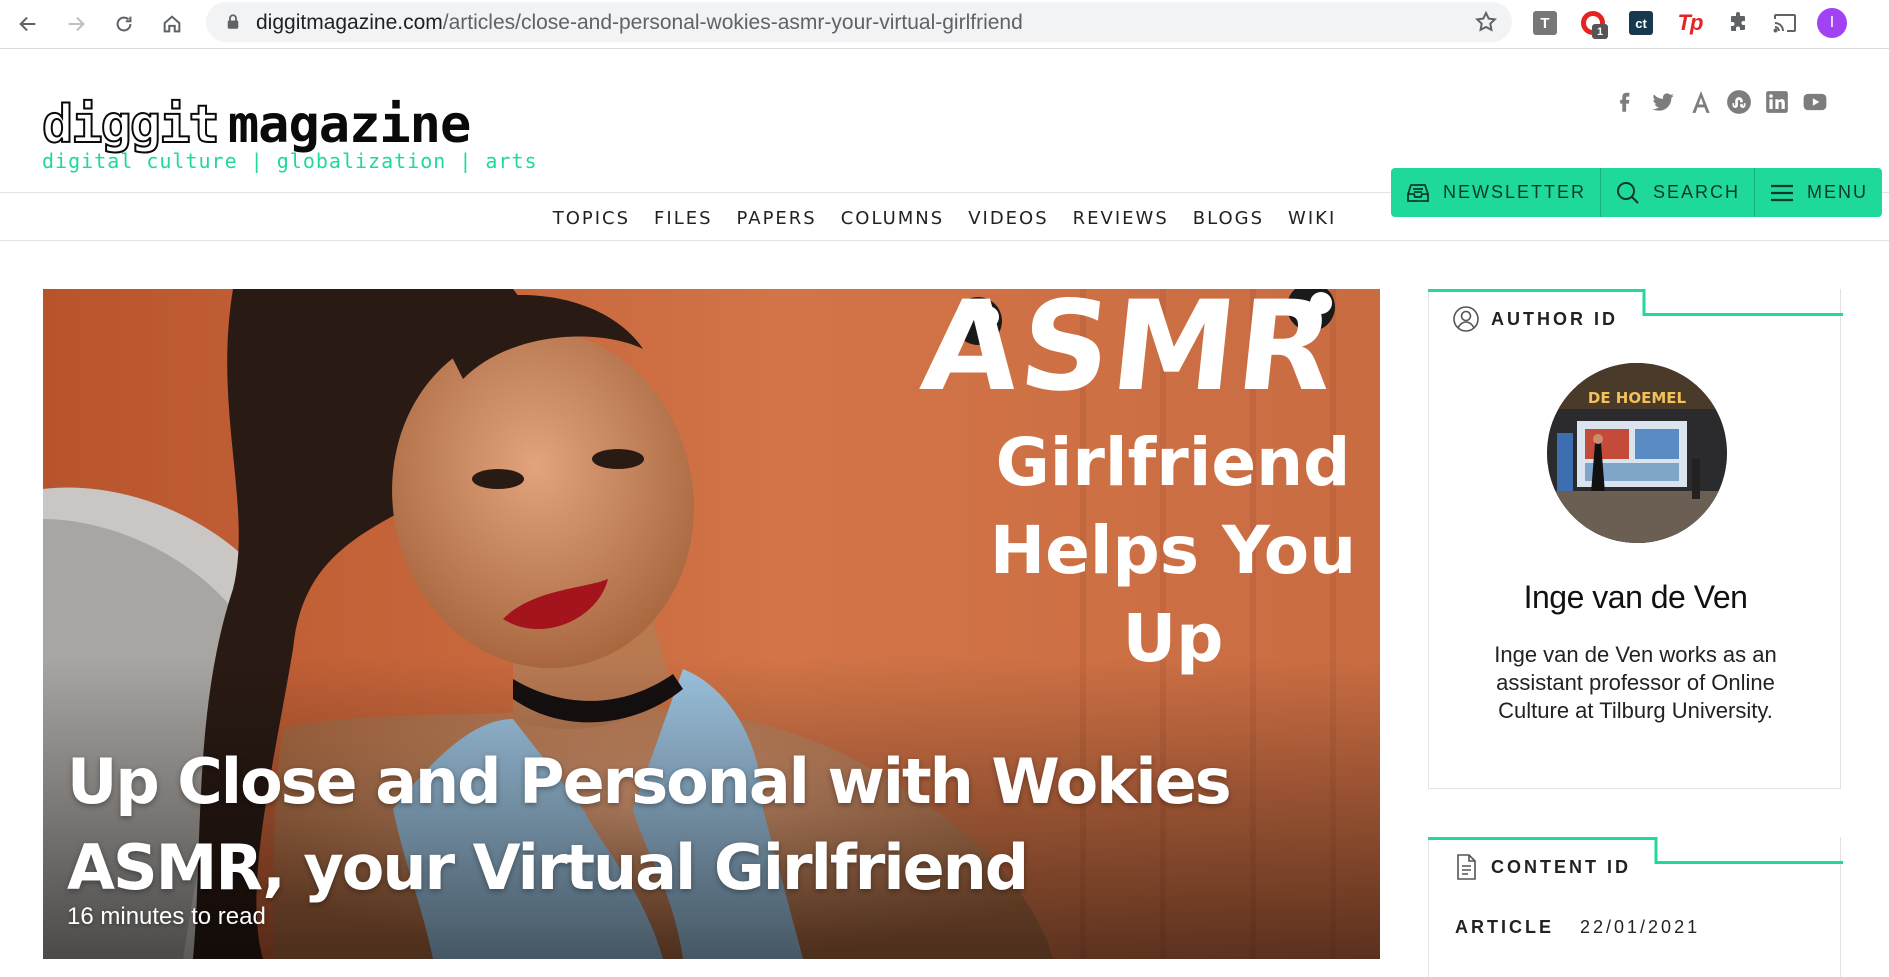 The width and height of the screenshot is (1889, 977). What do you see at coordinates (1561, 866) in the screenshot?
I see `content-card-heading: CONTENT ID` at bounding box center [1561, 866].